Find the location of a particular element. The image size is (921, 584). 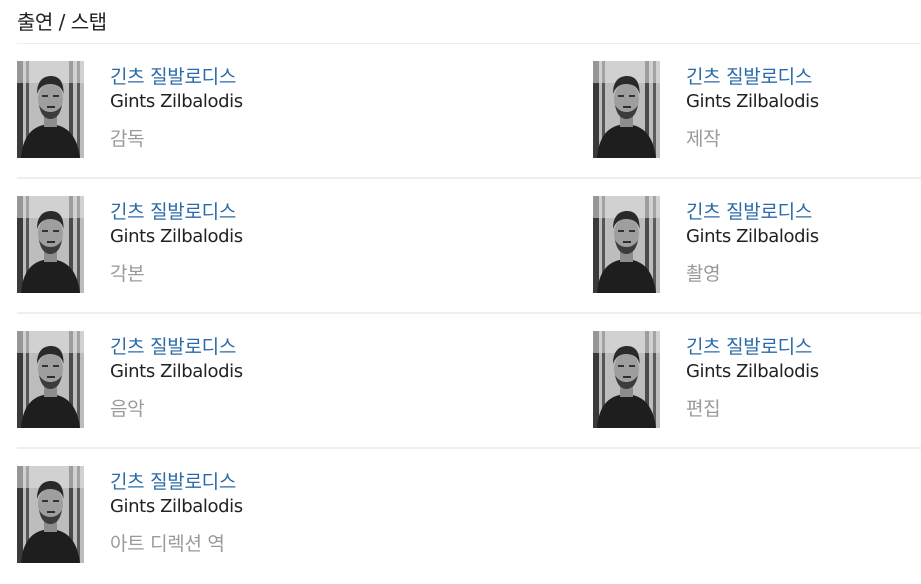

person-card: 긴츠 질발로디스 Gints Zilbalodis 편집 is located at coordinates (753, 380).